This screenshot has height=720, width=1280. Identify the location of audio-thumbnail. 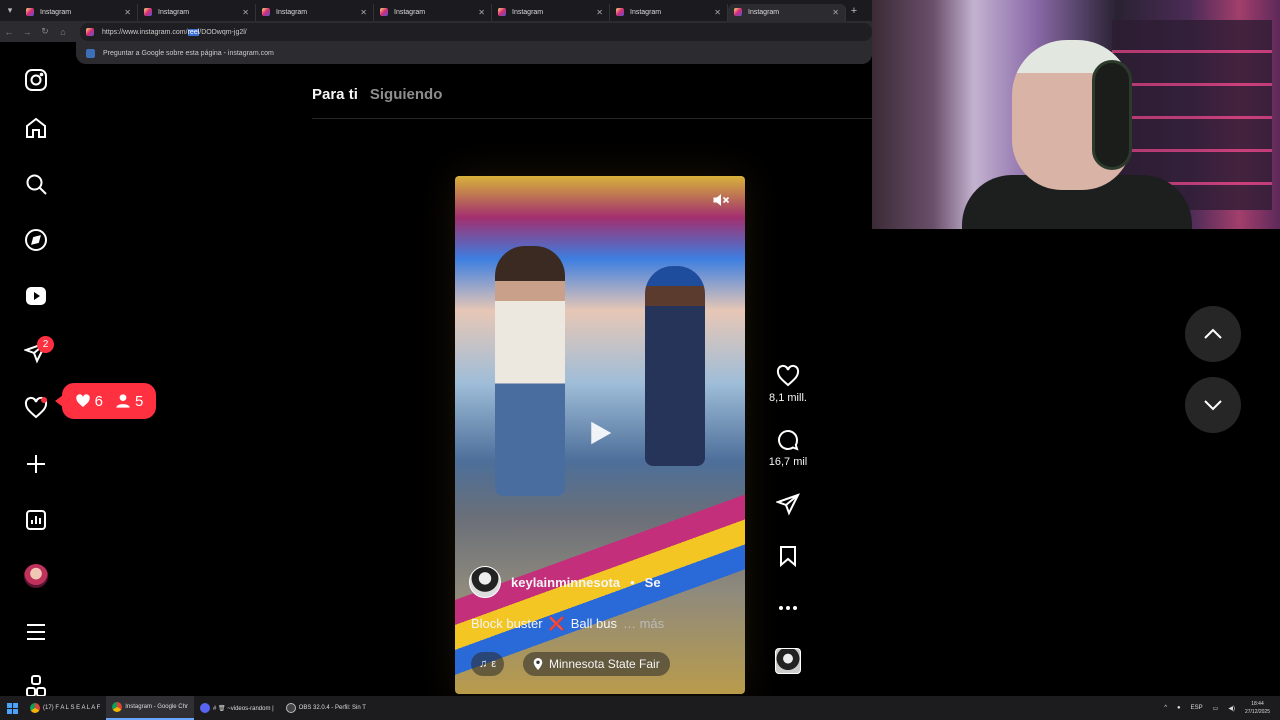
(788, 661).